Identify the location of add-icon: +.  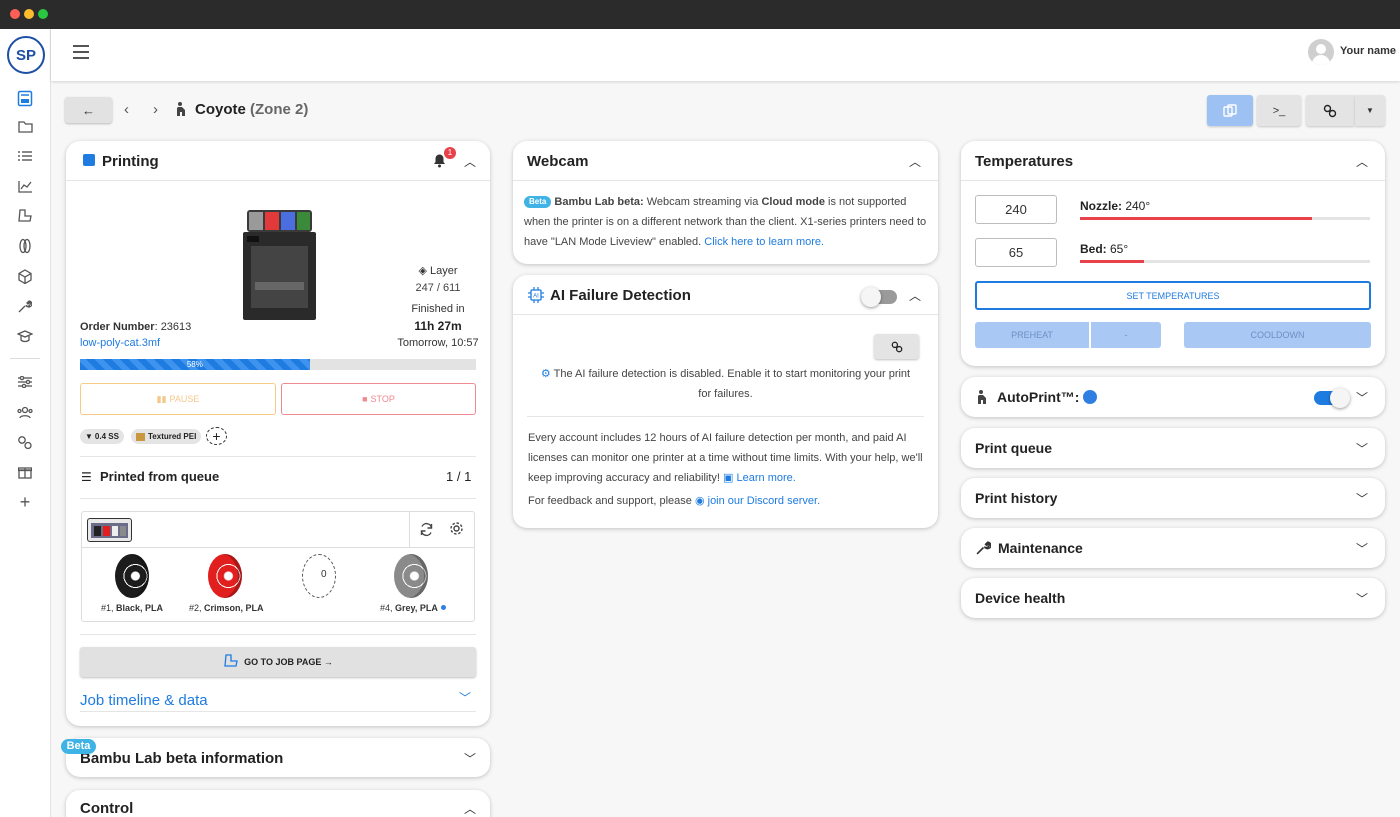
(25, 502).